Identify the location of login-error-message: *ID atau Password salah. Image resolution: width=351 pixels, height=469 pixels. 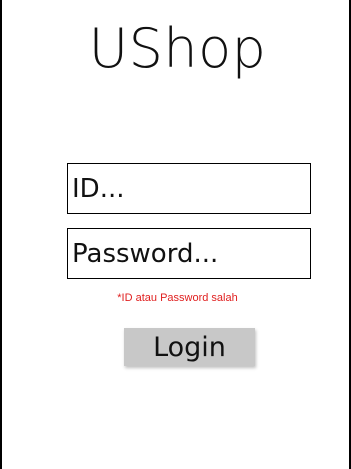
(177, 298).